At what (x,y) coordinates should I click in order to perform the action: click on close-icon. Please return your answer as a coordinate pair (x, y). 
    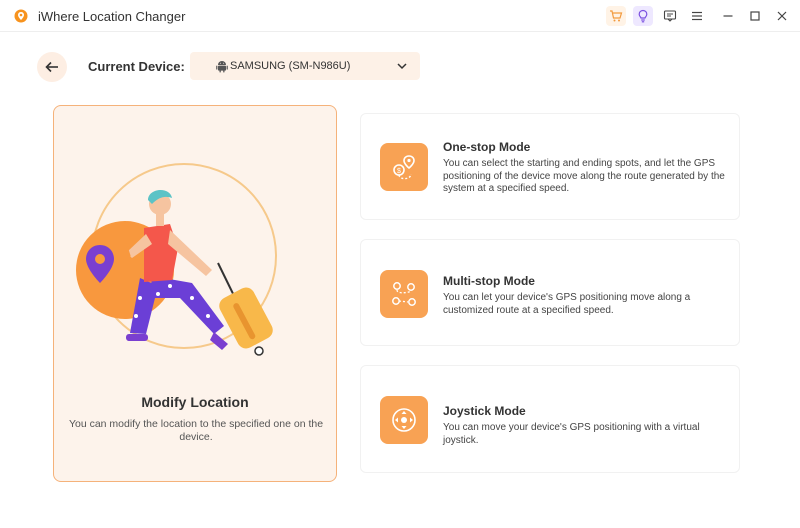
    Looking at the image, I should click on (782, 16).